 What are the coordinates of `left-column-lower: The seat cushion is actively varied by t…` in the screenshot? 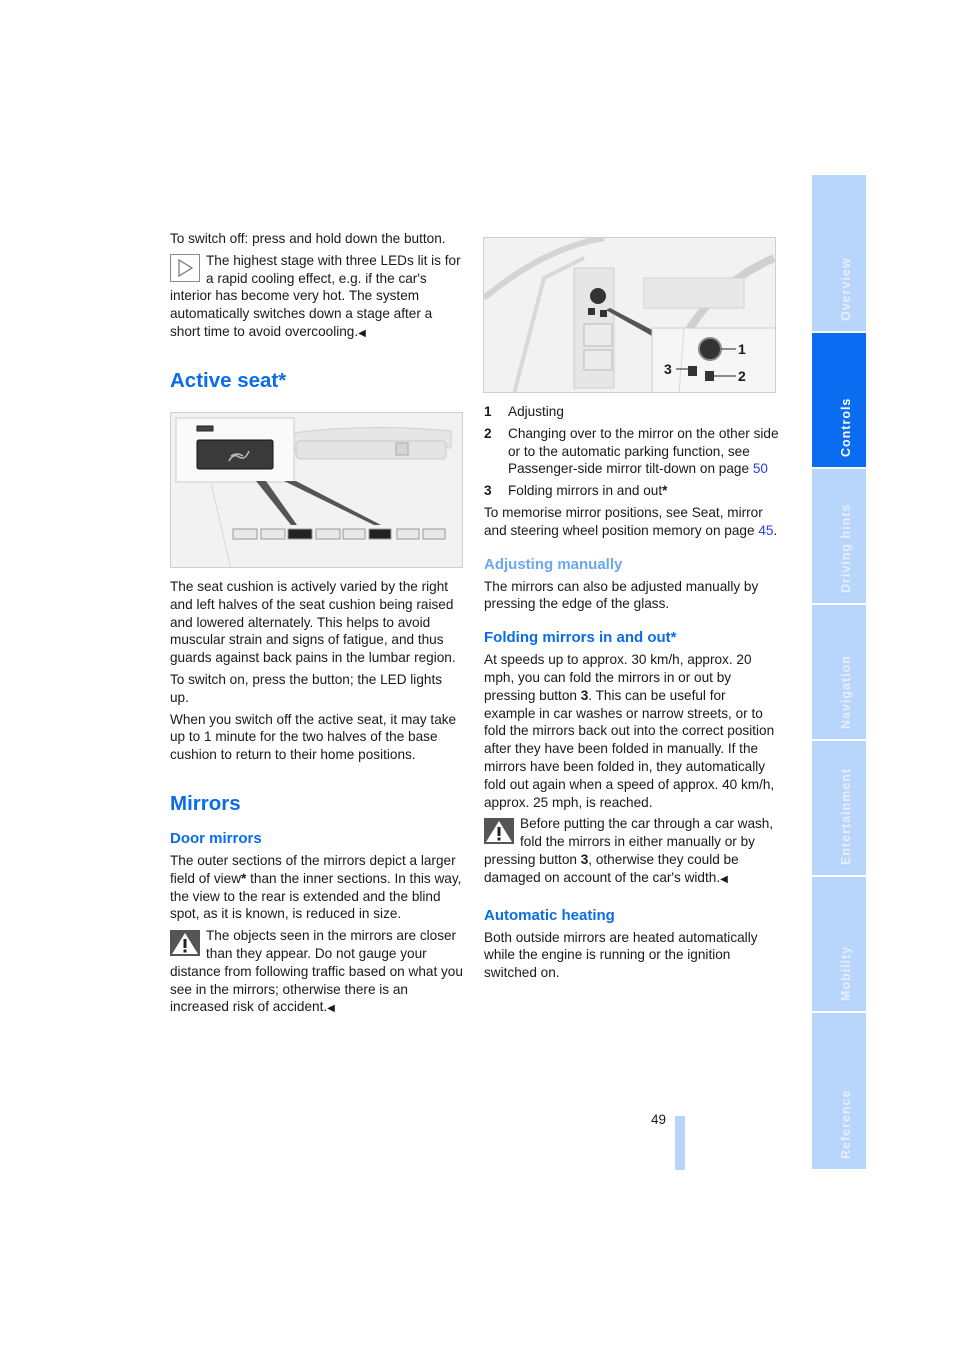 It's located at (317, 798).